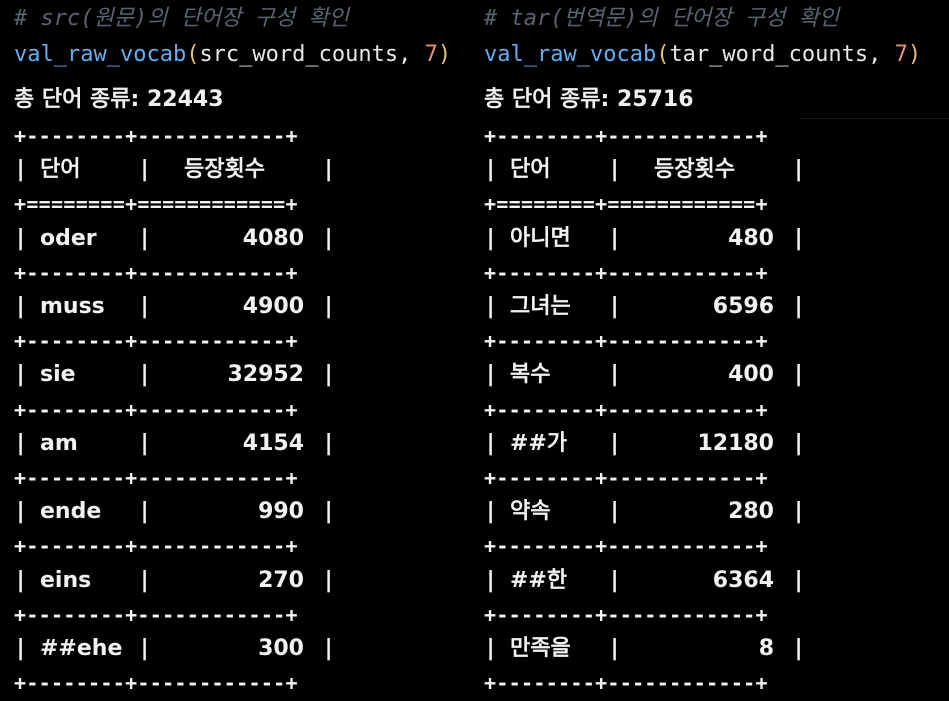 The height and width of the screenshot is (701, 949). What do you see at coordinates (743, 580) in the screenshot?
I see `count-cell: 6364` at bounding box center [743, 580].